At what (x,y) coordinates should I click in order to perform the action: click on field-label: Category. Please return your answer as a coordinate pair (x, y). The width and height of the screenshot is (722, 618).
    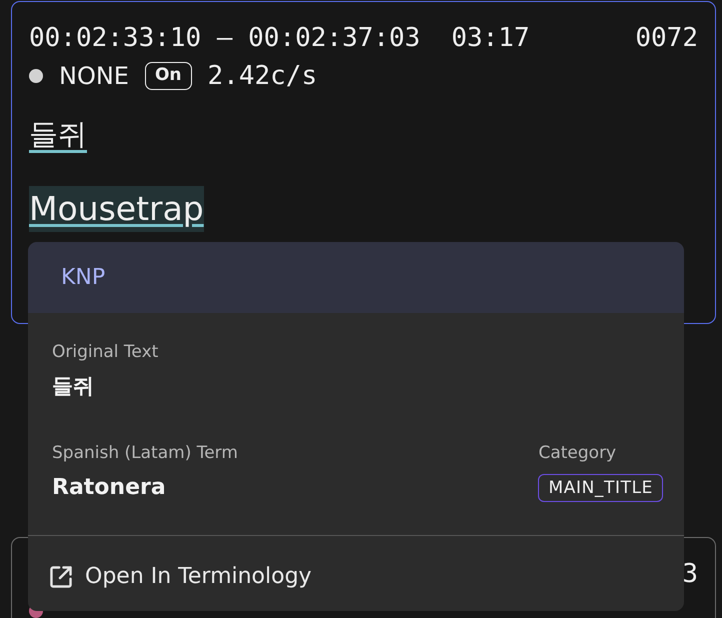
    Looking at the image, I should click on (577, 453).